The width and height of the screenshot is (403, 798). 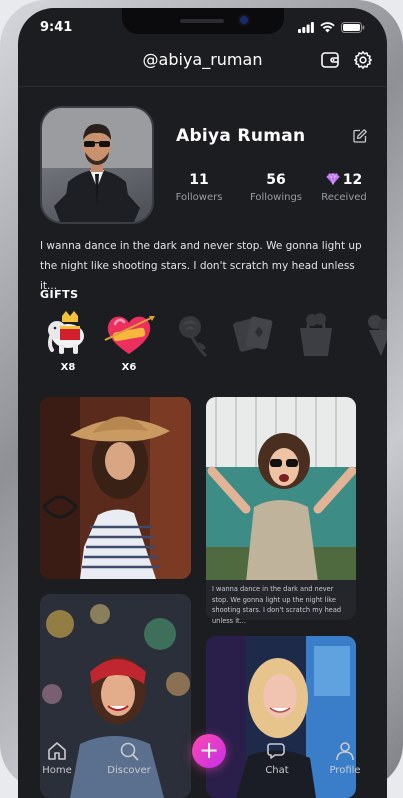 I want to click on tab-profile: Profile, so click(x=345, y=758).